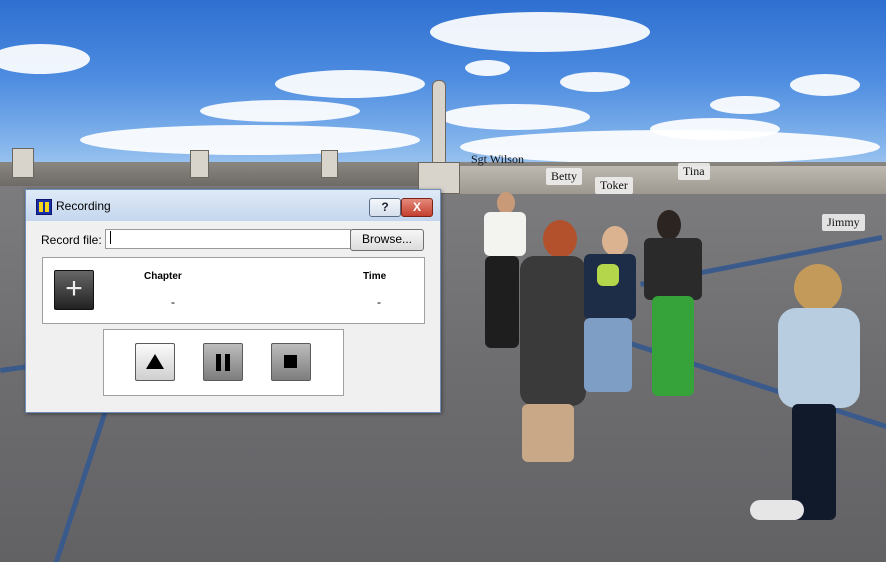  Describe the element at coordinates (71, 240) in the screenshot. I see `record-file-label: Record file:` at that location.